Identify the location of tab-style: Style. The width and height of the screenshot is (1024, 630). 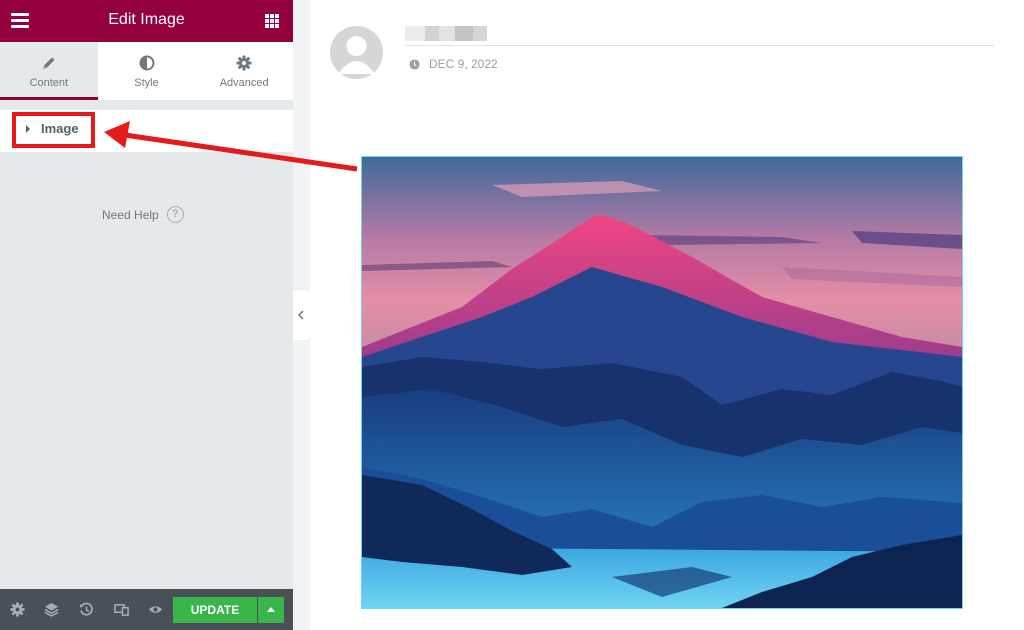
(147, 71).